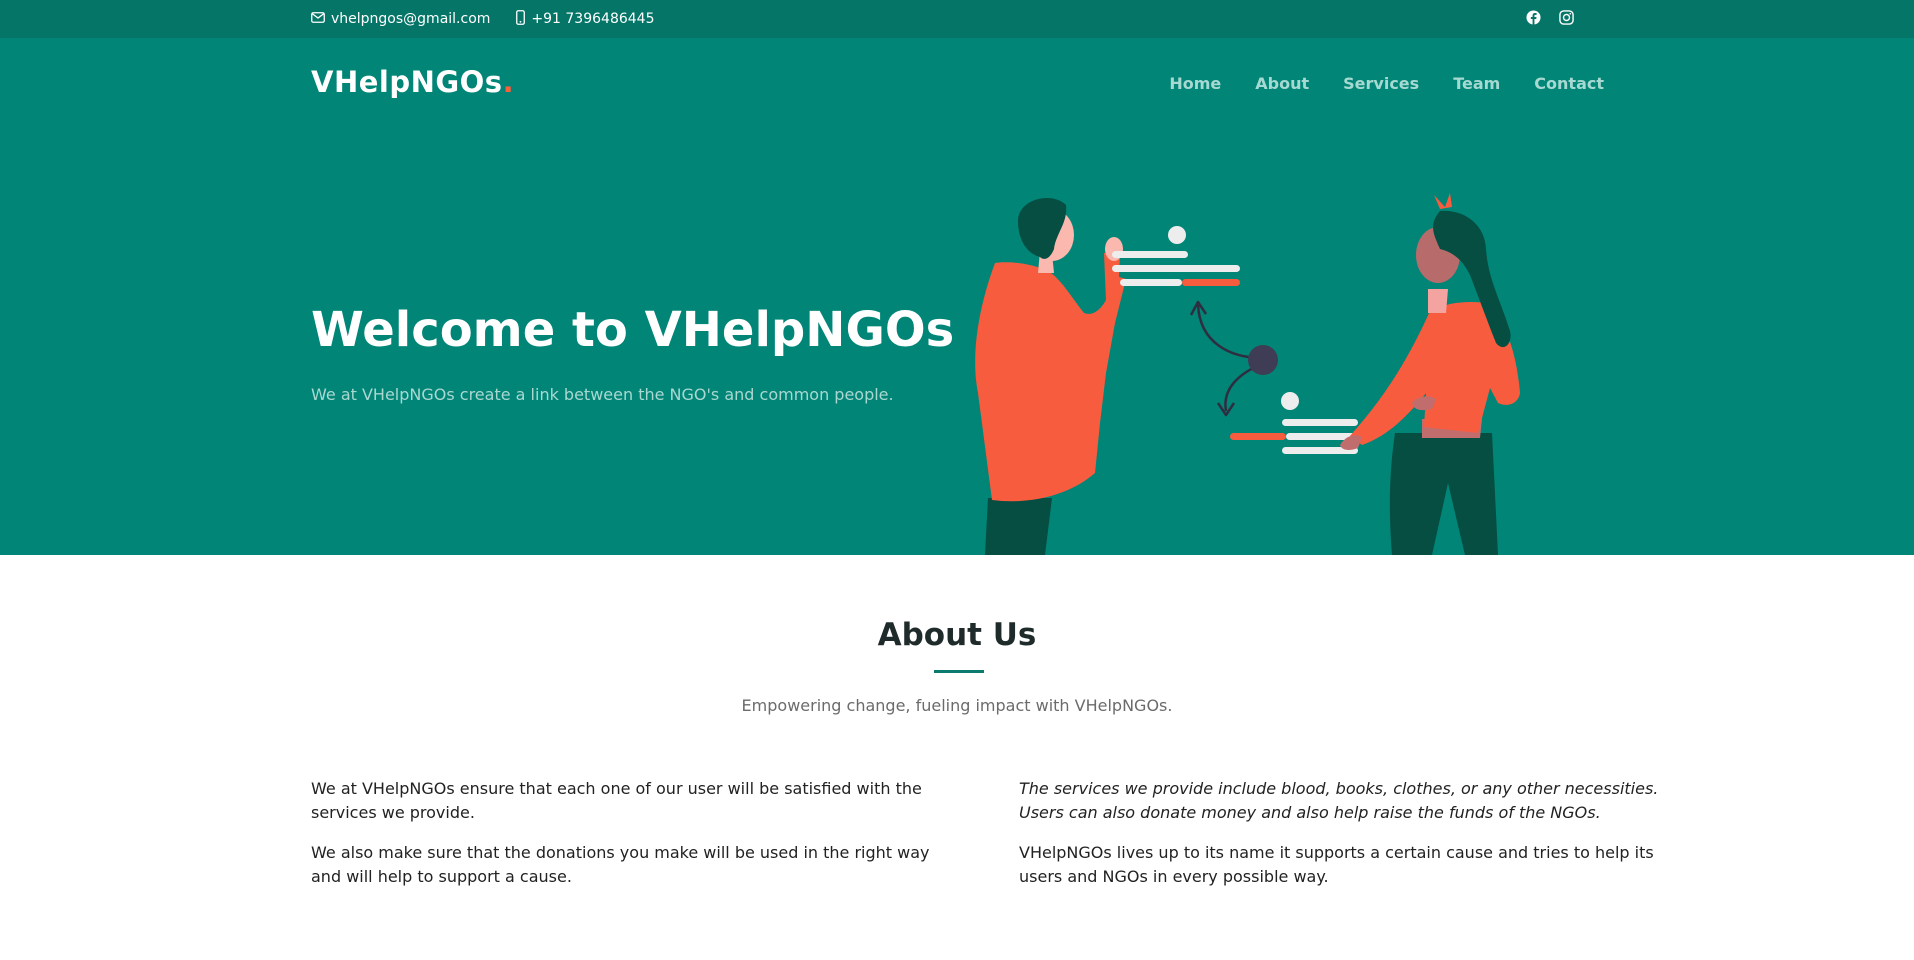 The height and width of the screenshot is (960, 1914). What do you see at coordinates (1430, 374) in the screenshot?
I see `woman-figure` at bounding box center [1430, 374].